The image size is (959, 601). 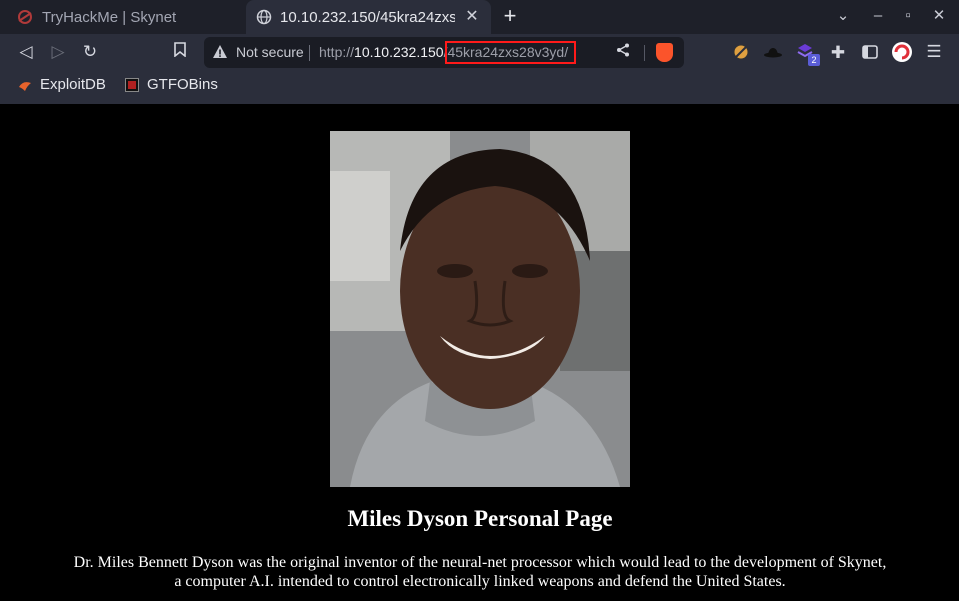 What do you see at coordinates (510, 52) in the screenshot?
I see `url-path-highlight` at bounding box center [510, 52].